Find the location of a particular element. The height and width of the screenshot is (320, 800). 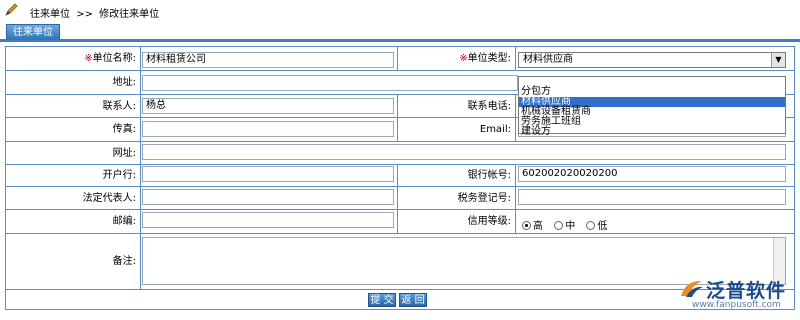

logo-mark-icon is located at coordinates (692, 288).